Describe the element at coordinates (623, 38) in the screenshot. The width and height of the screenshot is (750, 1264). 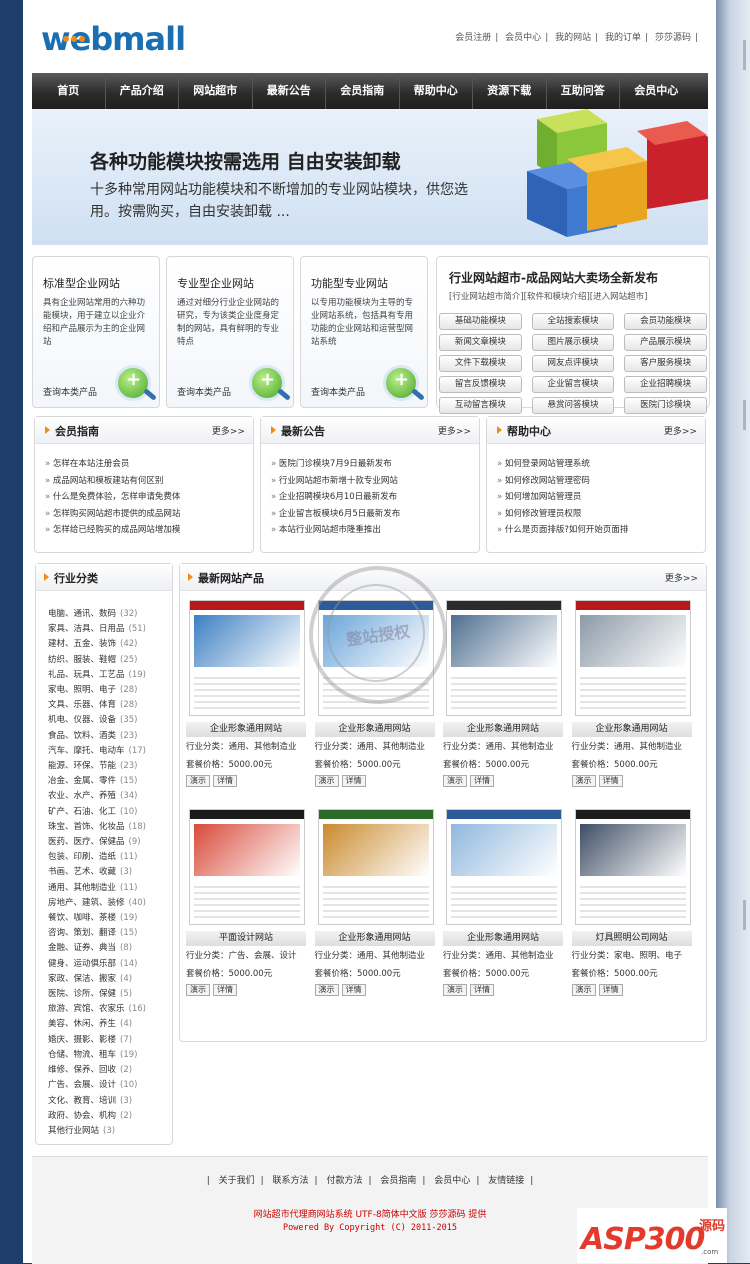
I see `toplink-my-orders: 我的订单` at that location.